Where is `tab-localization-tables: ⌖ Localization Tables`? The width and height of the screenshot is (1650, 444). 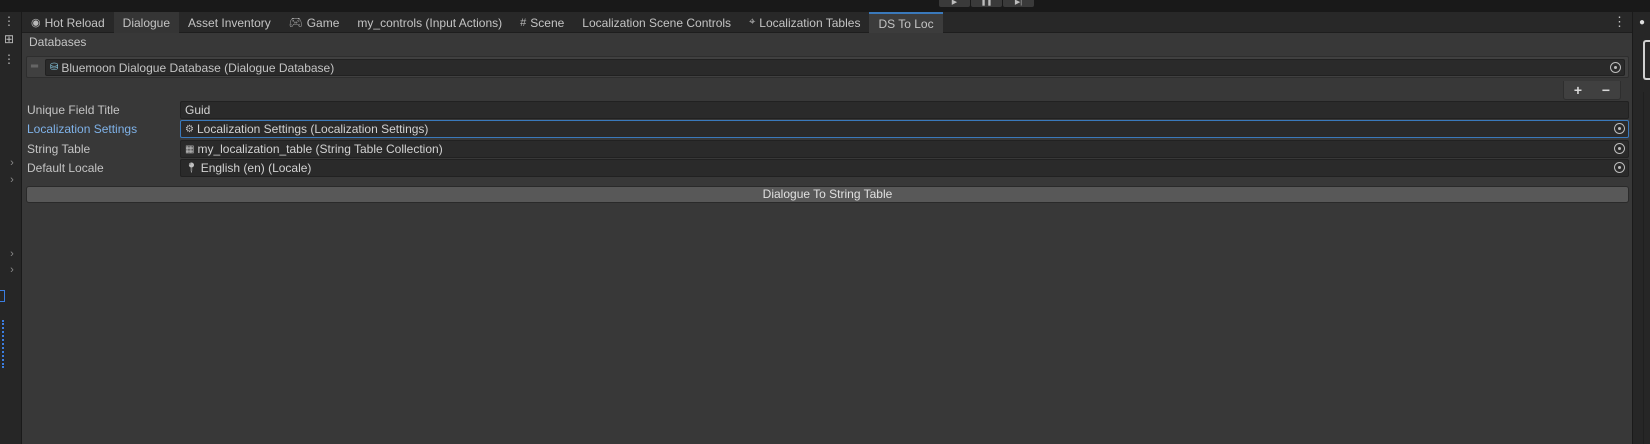
tab-localization-tables: ⌖ Localization Tables is located at coordinates (804, 22).